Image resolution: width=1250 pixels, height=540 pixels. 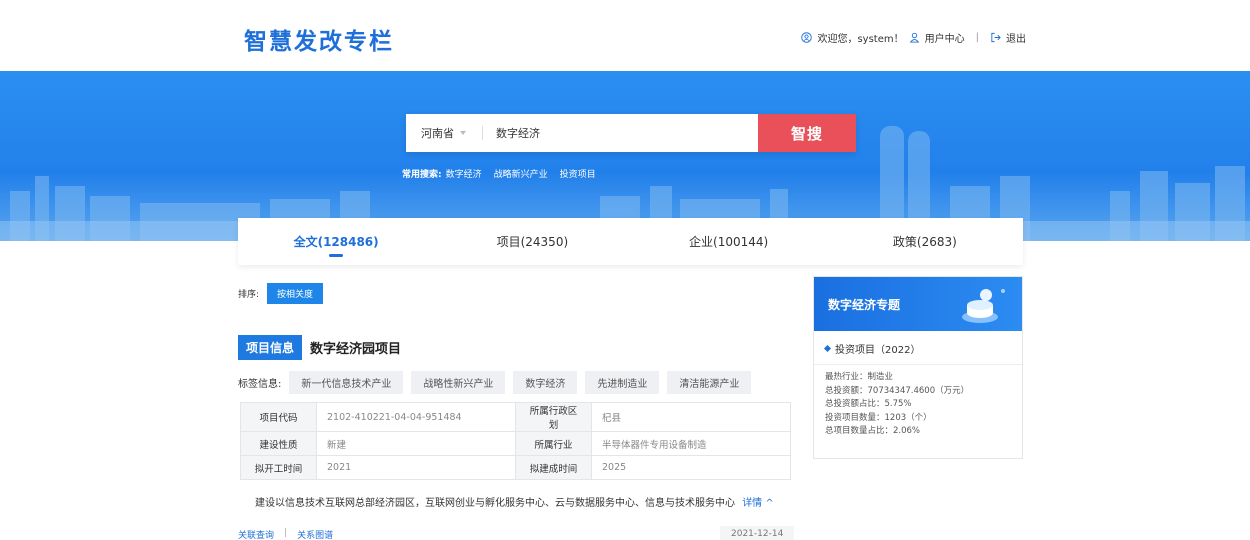 What do you see at coordinates (827, 348) in the screenshot?
I see `diamond-bullet-icon` at bounding box center [827, 348].